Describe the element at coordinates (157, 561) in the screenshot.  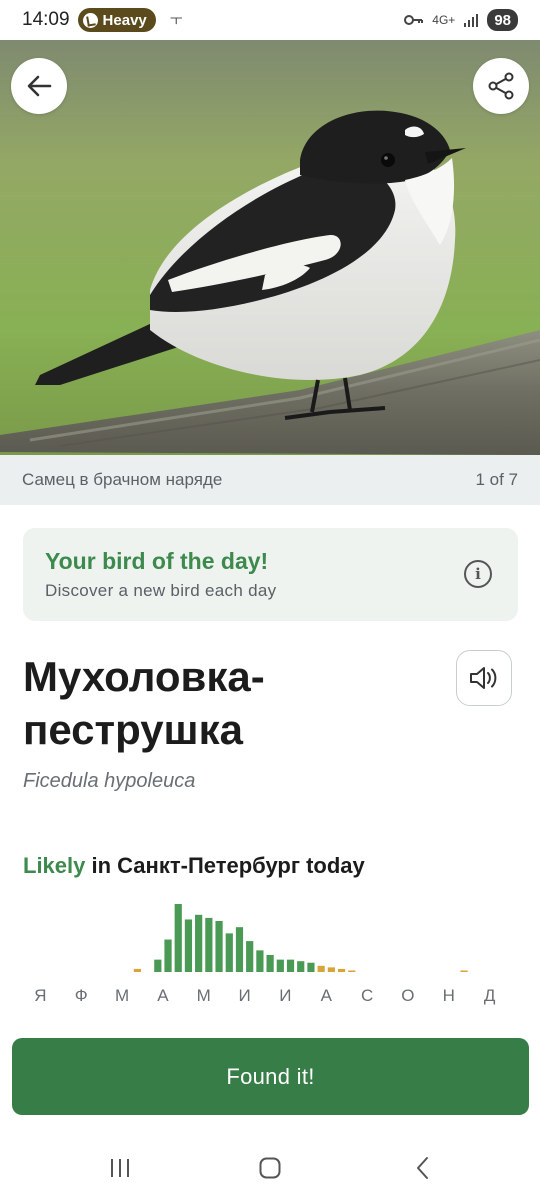
I see `bird-of-day-title: Your bird of the day!` at that location.